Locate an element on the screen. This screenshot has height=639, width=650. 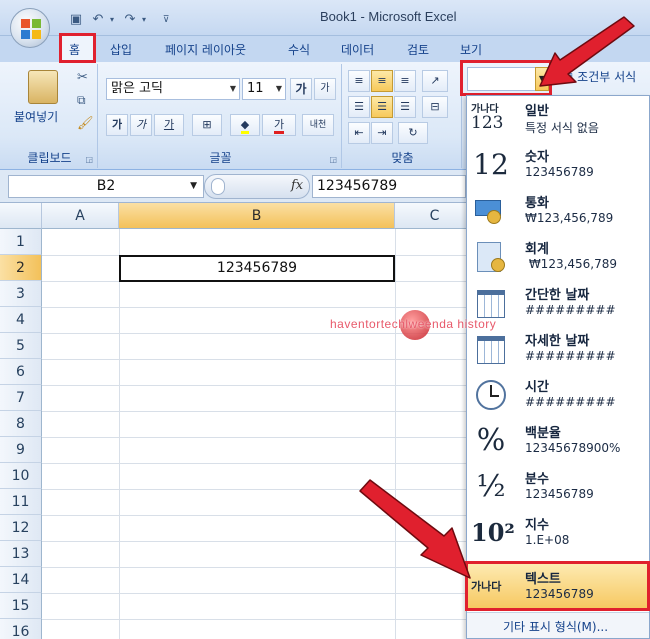
row-header: 2 is located at coordinates (21, 268).